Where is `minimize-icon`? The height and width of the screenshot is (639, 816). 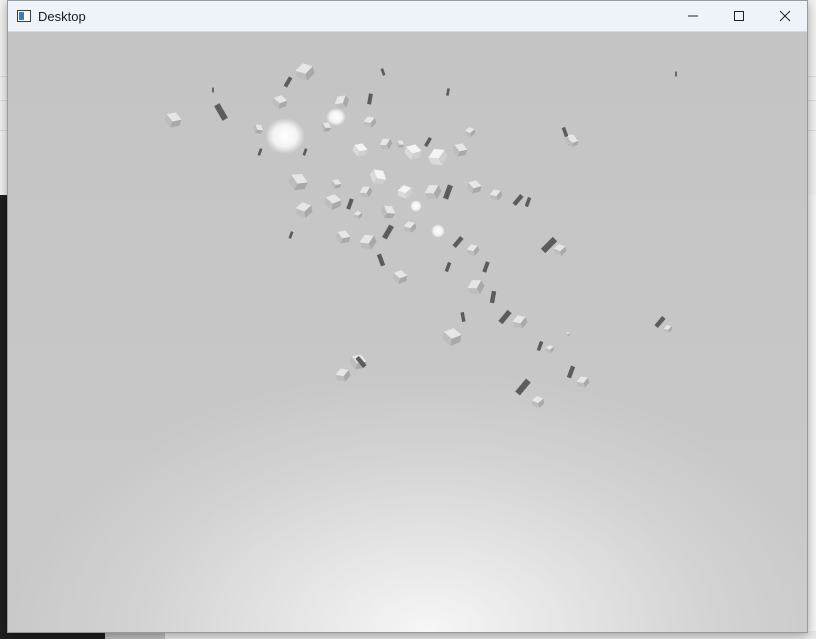 minimize-icon is located at coordinates (693, 16).